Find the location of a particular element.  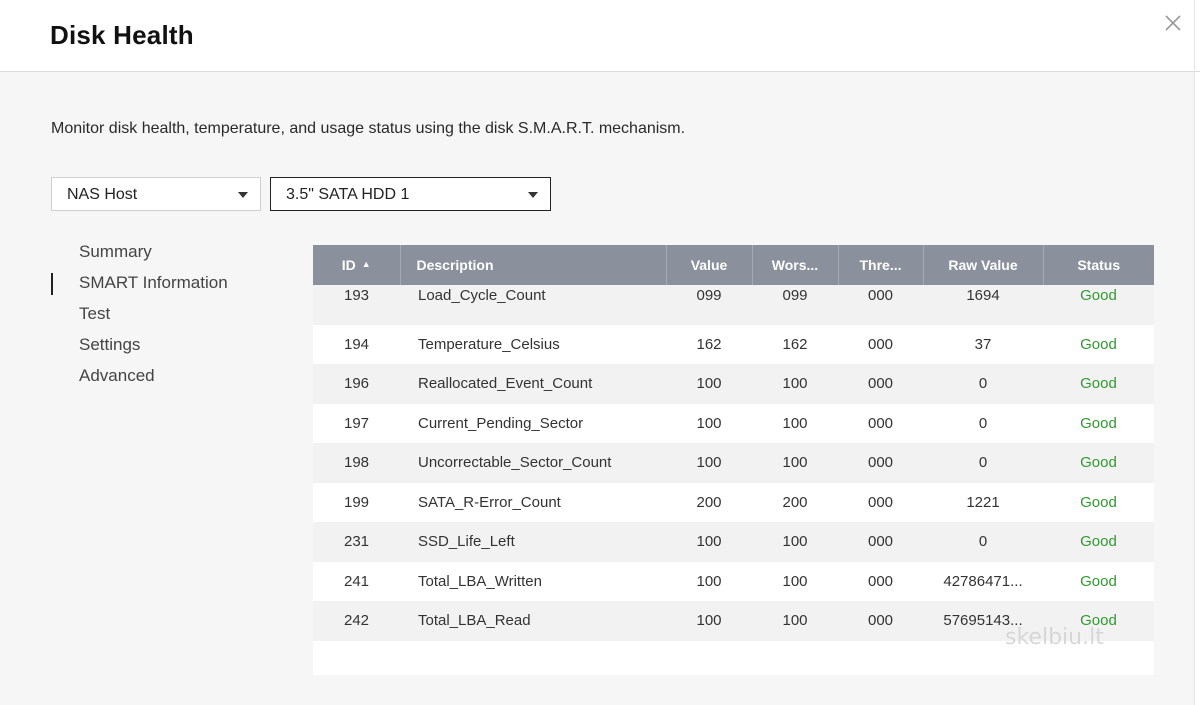

nav-item-summary: Summary is located at coordinates (170, 255).